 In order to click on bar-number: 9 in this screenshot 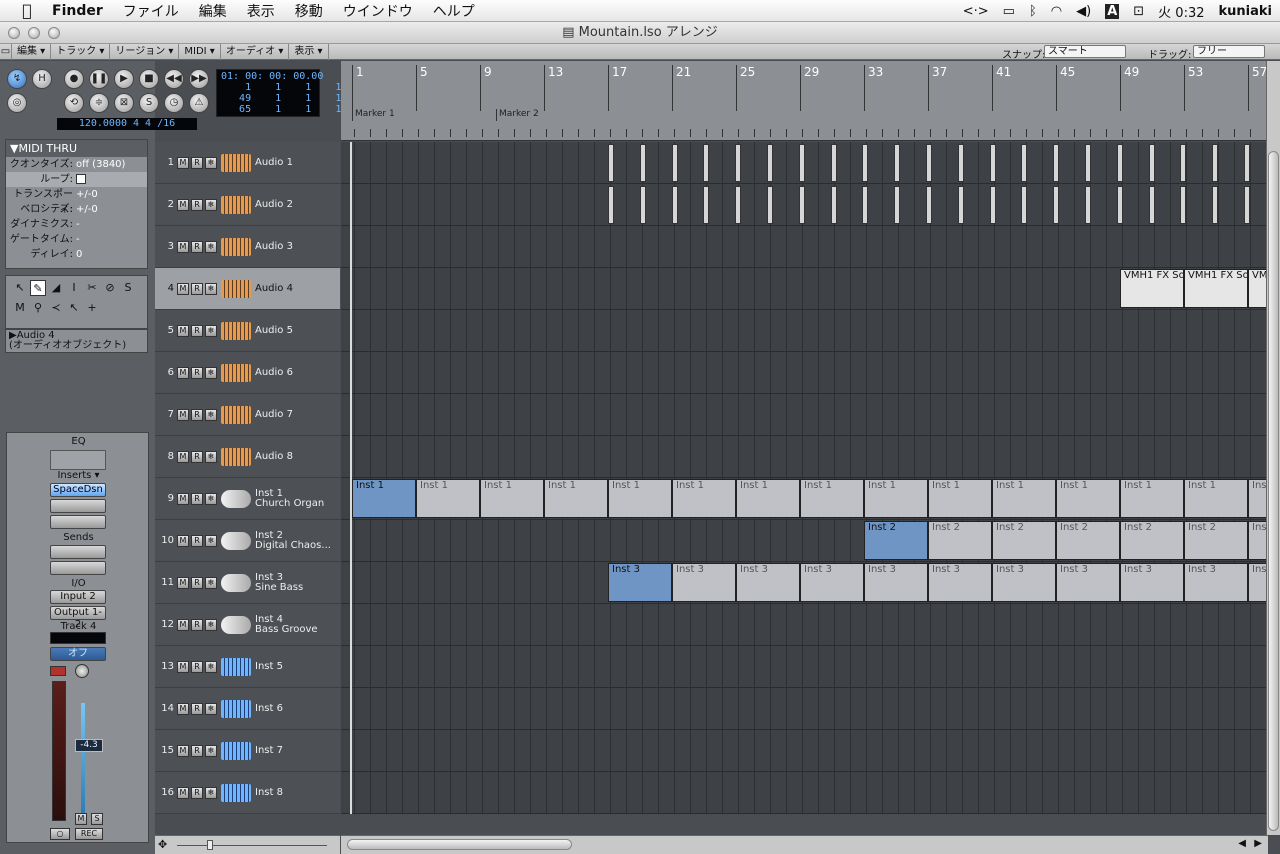, I will do `click(486, 88)`.